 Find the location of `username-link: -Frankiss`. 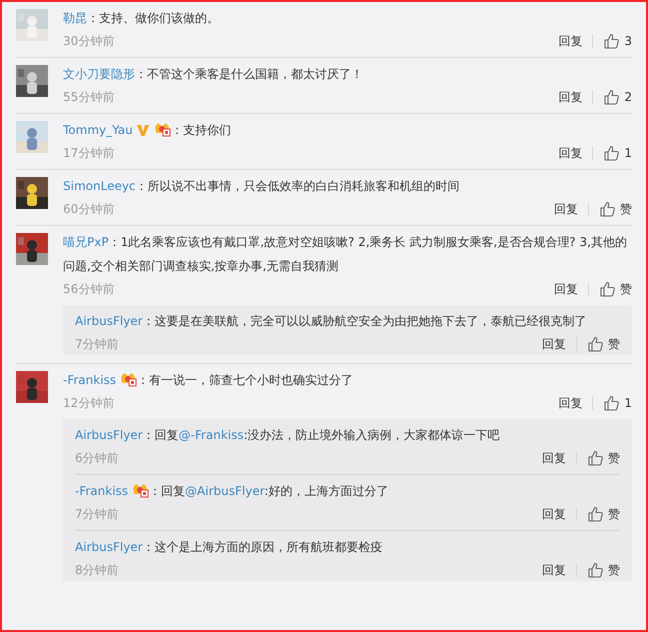

username-link: -Frankiss is located at coordinates (89, 380).